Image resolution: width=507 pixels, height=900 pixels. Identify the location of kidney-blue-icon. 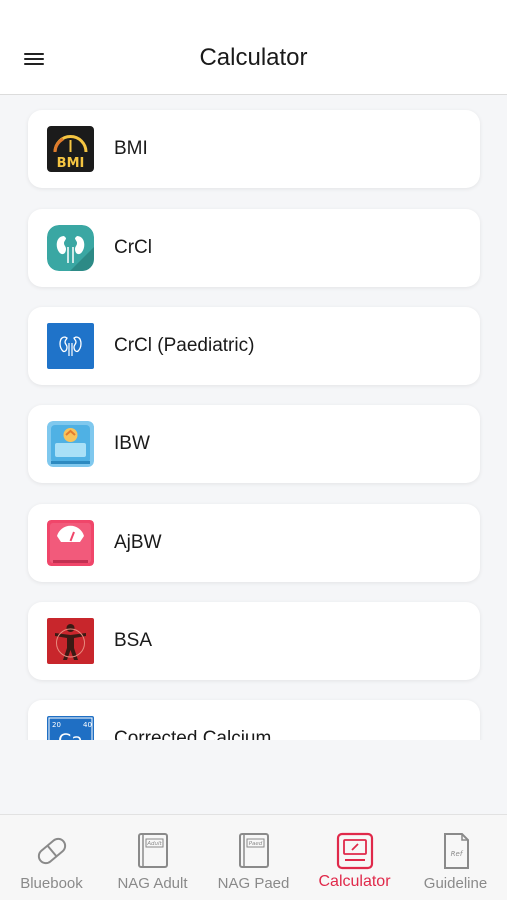
(70, 346).